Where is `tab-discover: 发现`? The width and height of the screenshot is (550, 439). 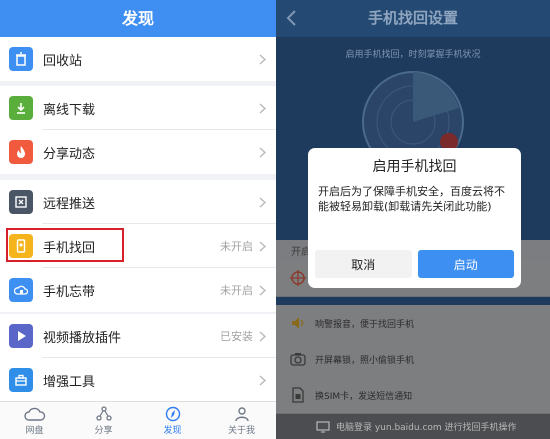
tab-discover: 发现 is located at coordinates (172, 420).